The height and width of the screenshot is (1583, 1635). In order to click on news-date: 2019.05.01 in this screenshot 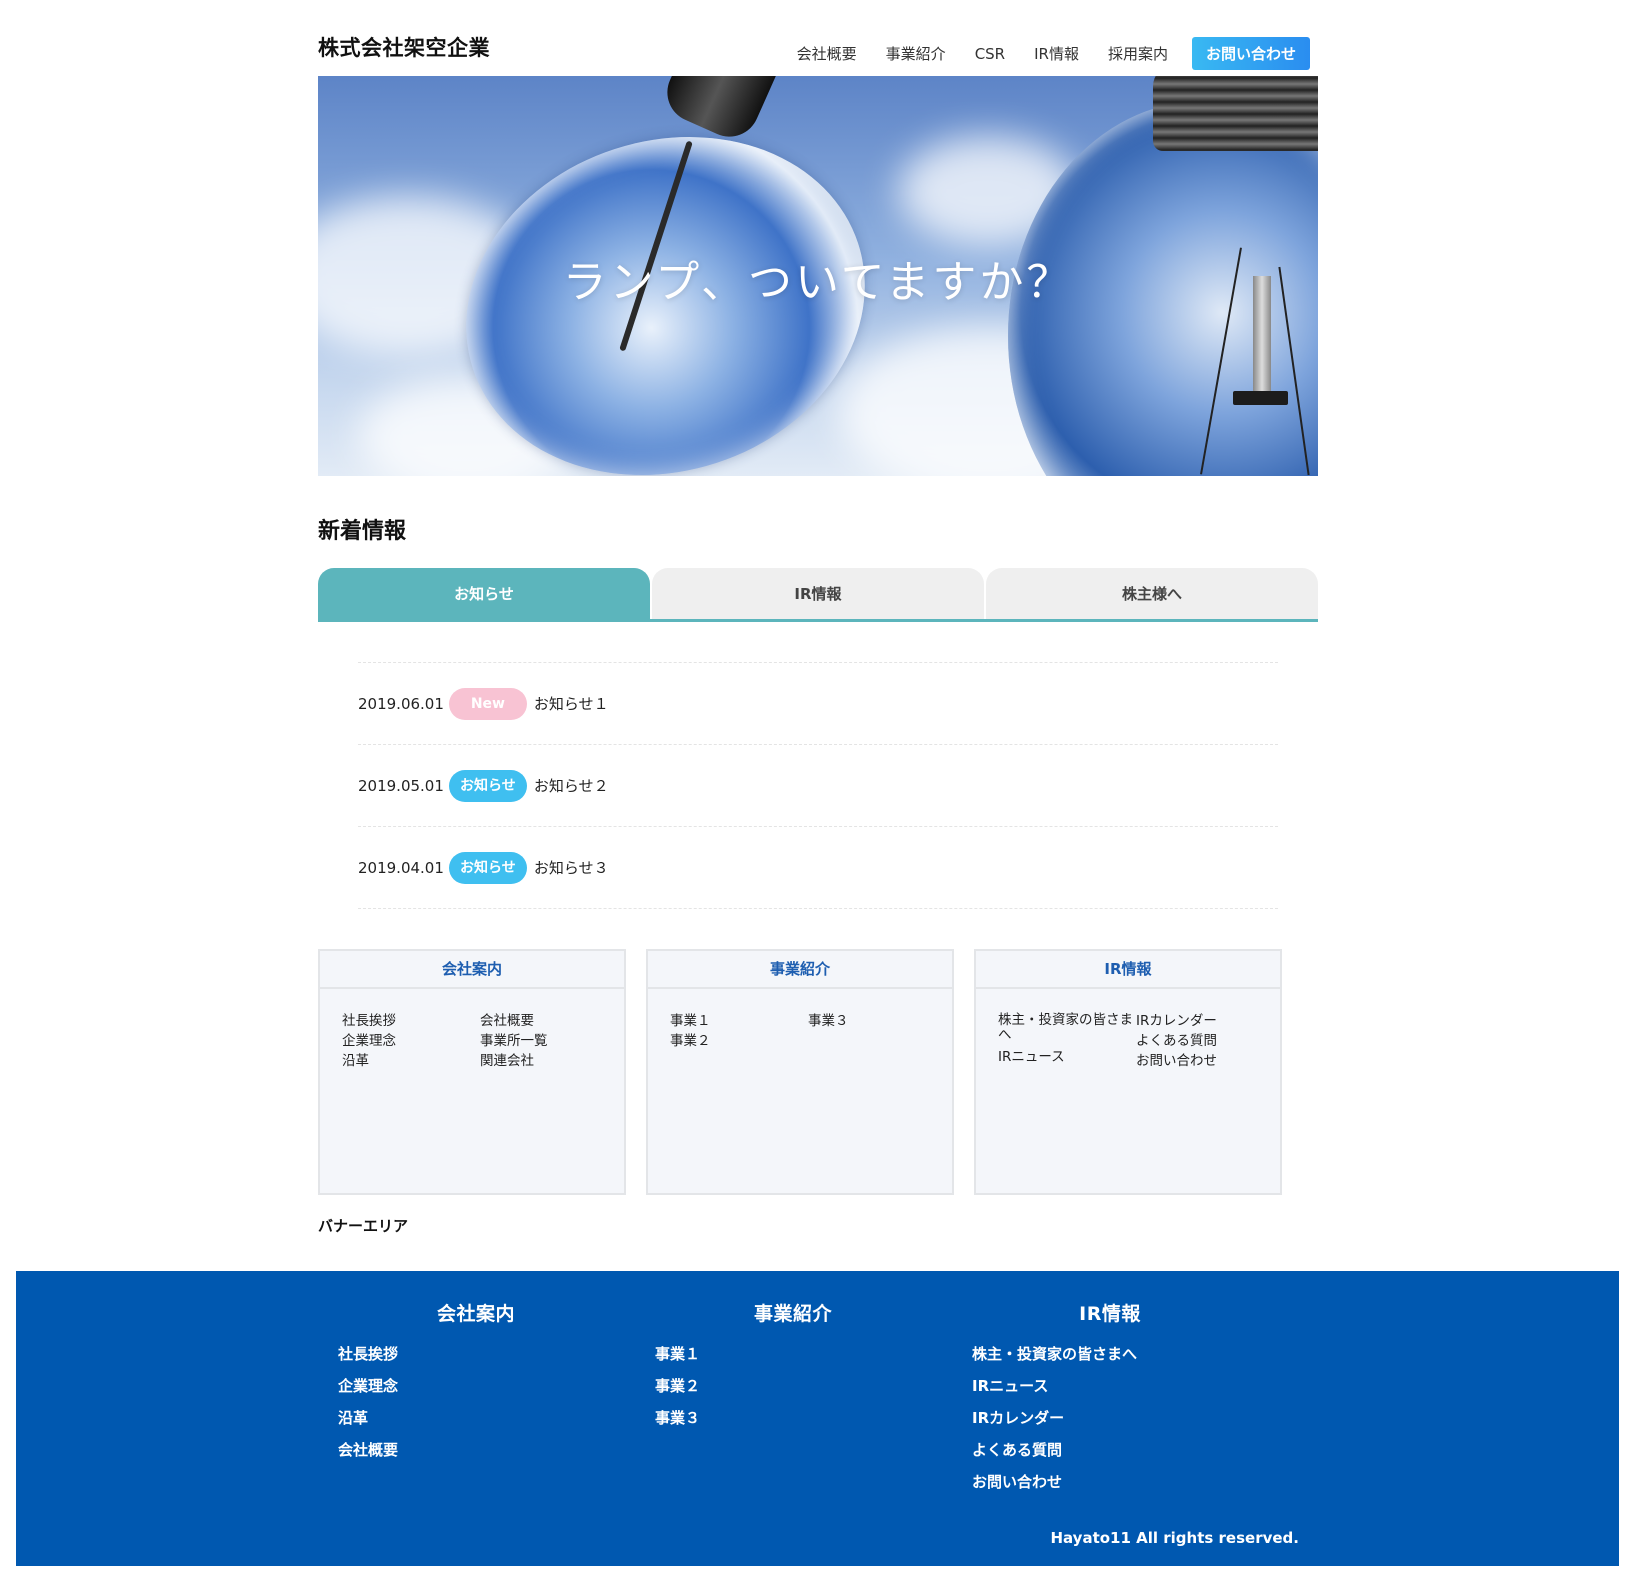, I will do `click(401, 785)`.